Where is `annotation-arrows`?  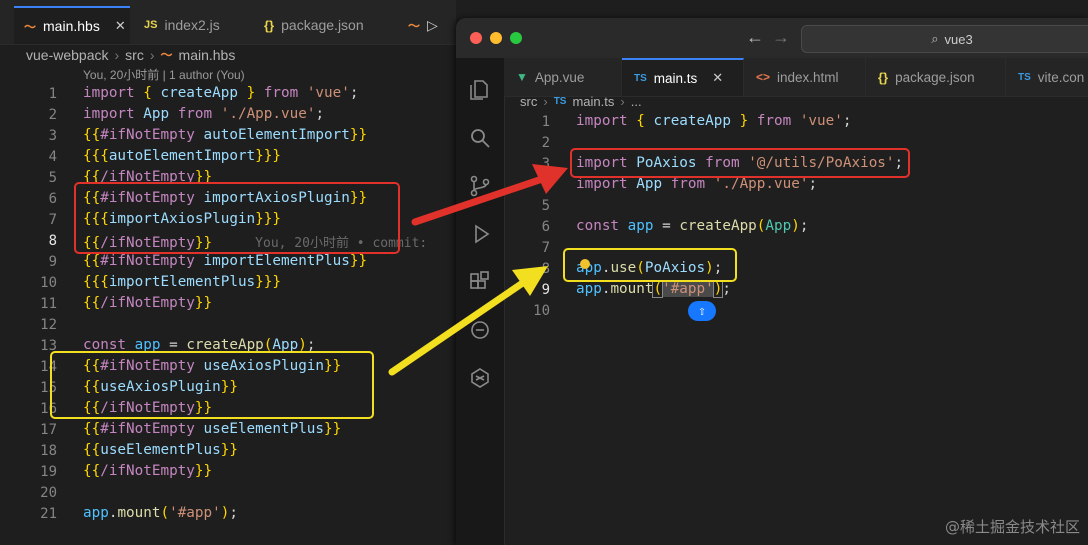 annotation-arrows is located at coordinates (478, 270).